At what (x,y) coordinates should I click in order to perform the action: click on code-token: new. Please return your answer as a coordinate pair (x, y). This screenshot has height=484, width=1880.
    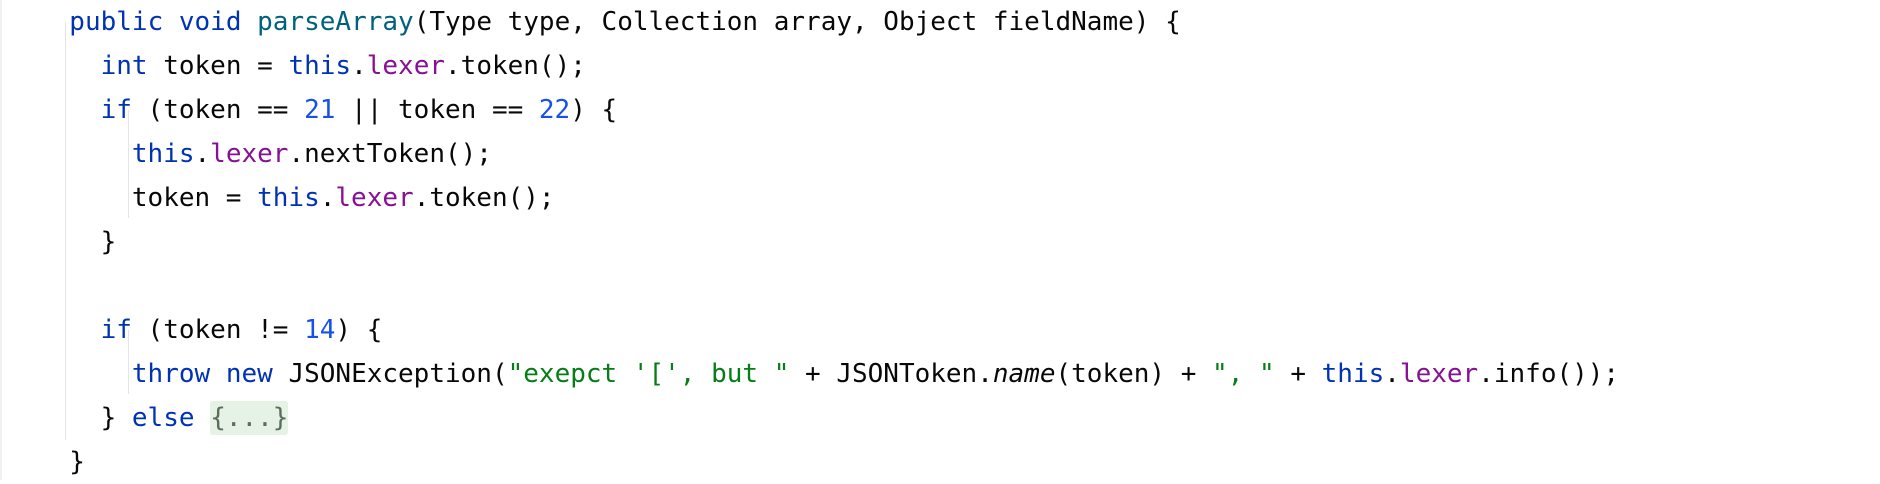
    Looking at the image, I should click on (249, 374).